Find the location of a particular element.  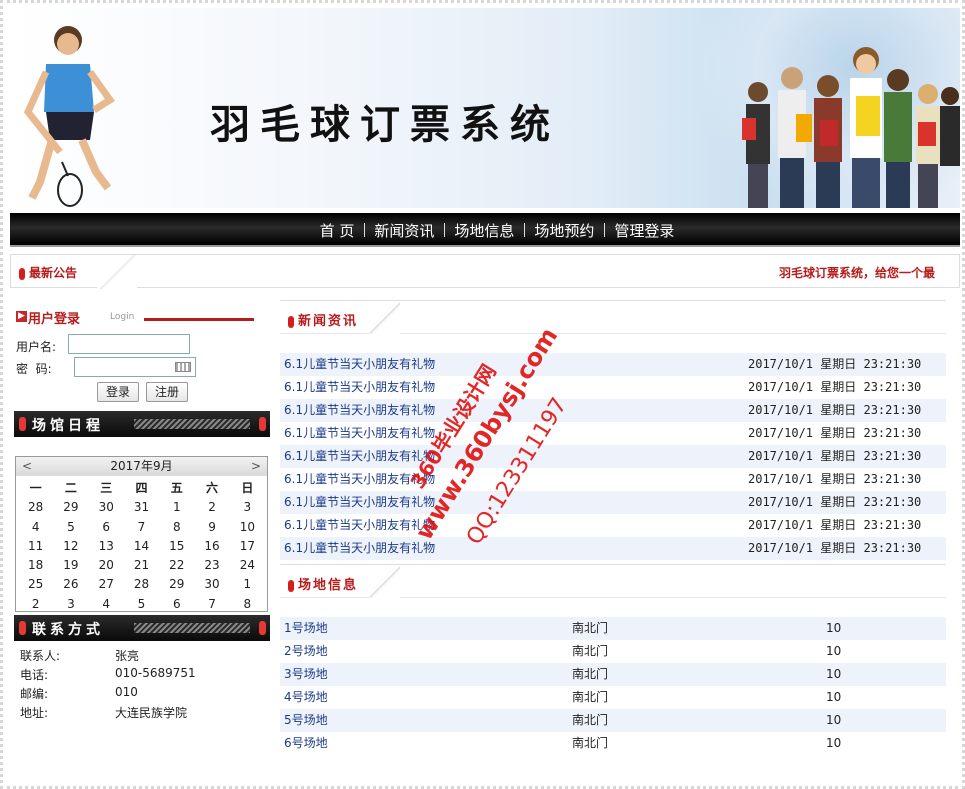

calendar-prev-button: < is located at coordinates (27, 466).